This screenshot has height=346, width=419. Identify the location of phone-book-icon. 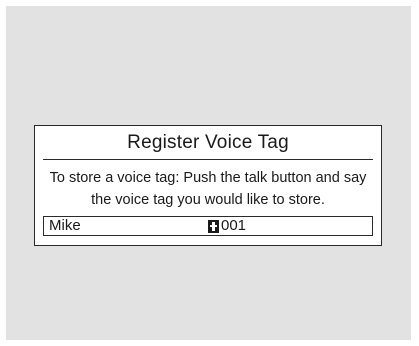
(213, 226).